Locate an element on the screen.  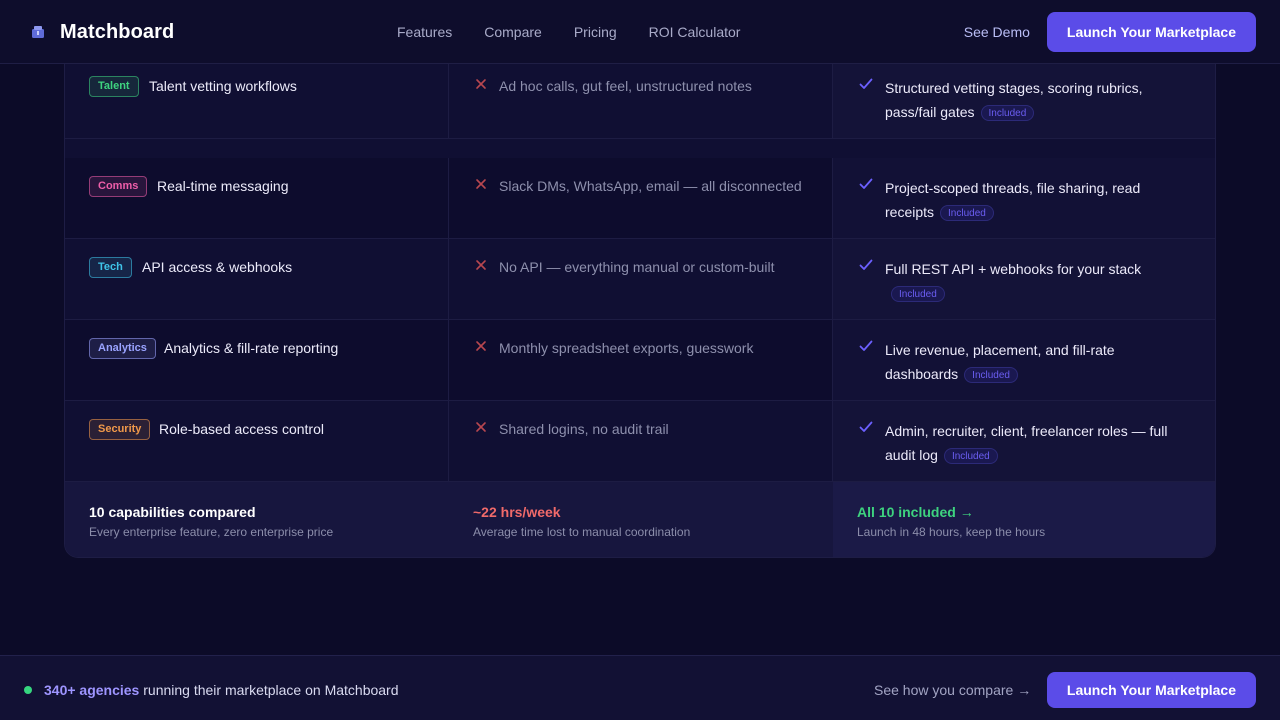
summary-included-title: All 10 included → is located at coordinates (915, 512).